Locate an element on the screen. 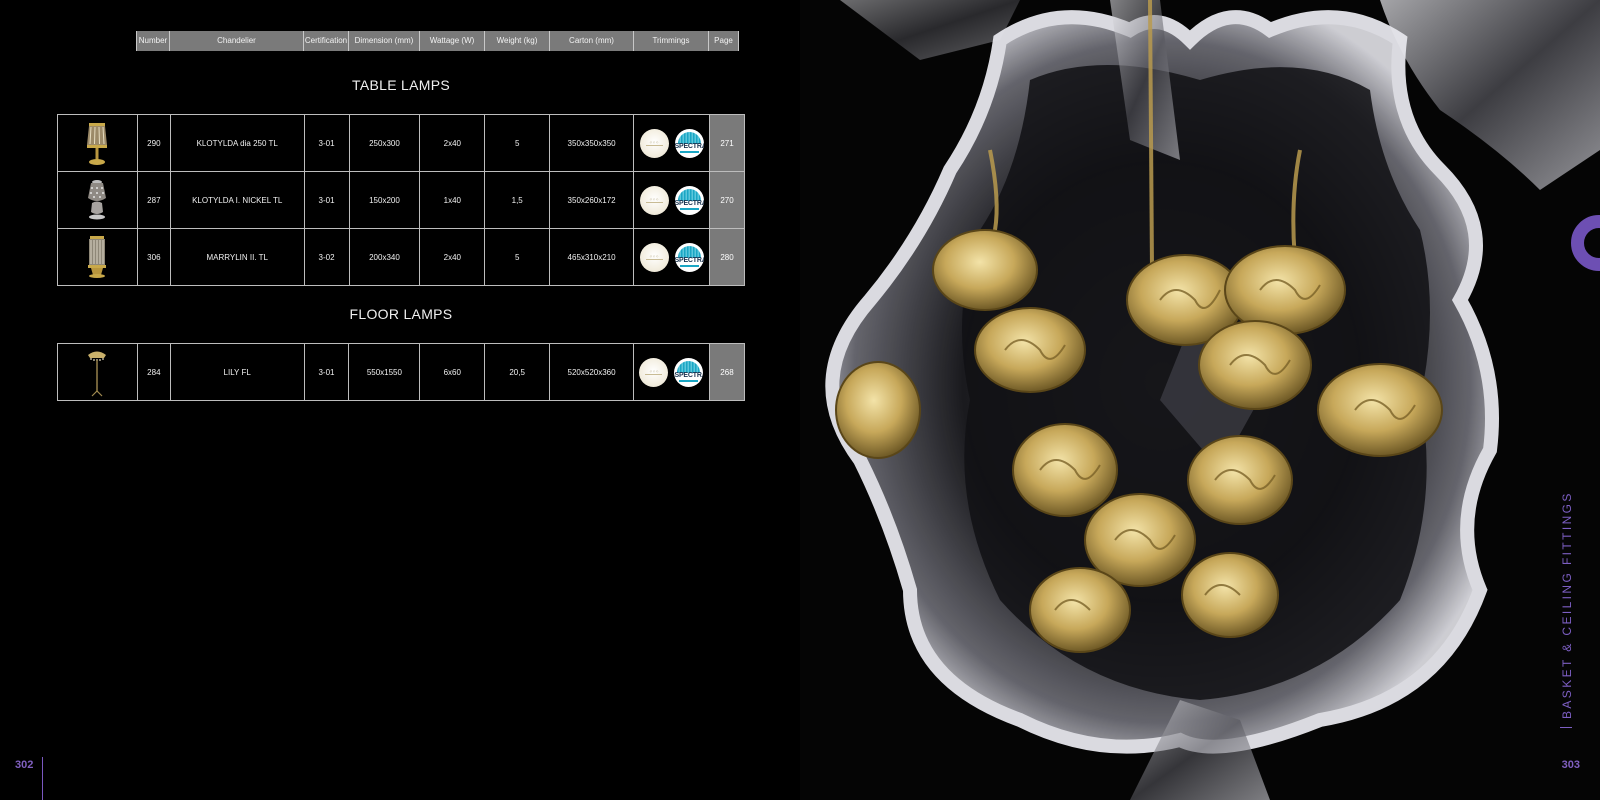  cell-name: MARRYLIN II. TL is located at coordinates (237, 257).